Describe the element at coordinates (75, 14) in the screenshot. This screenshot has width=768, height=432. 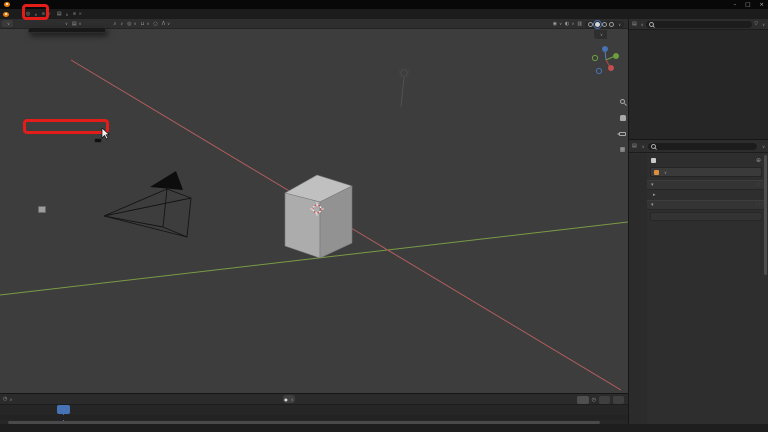
I see `new-viewlayer-icon: ⊕` at that location.